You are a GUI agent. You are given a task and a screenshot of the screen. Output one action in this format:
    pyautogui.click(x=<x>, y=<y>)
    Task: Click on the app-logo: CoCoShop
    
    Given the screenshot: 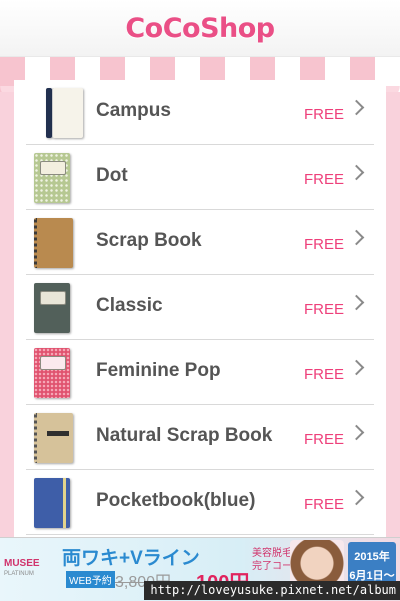 What is the action you would take?
    pyautogui.click(x=200, y=28)
    